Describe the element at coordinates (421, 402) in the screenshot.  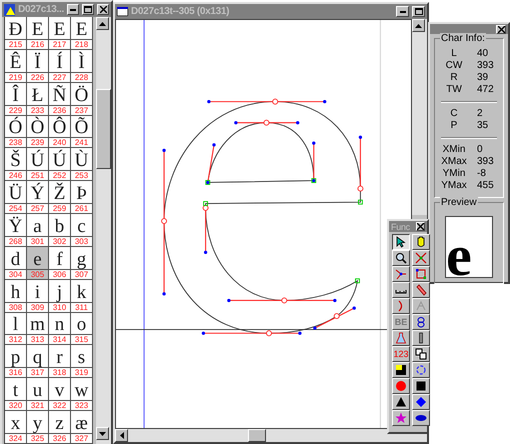
I see `diamond-tool-button` at that location.